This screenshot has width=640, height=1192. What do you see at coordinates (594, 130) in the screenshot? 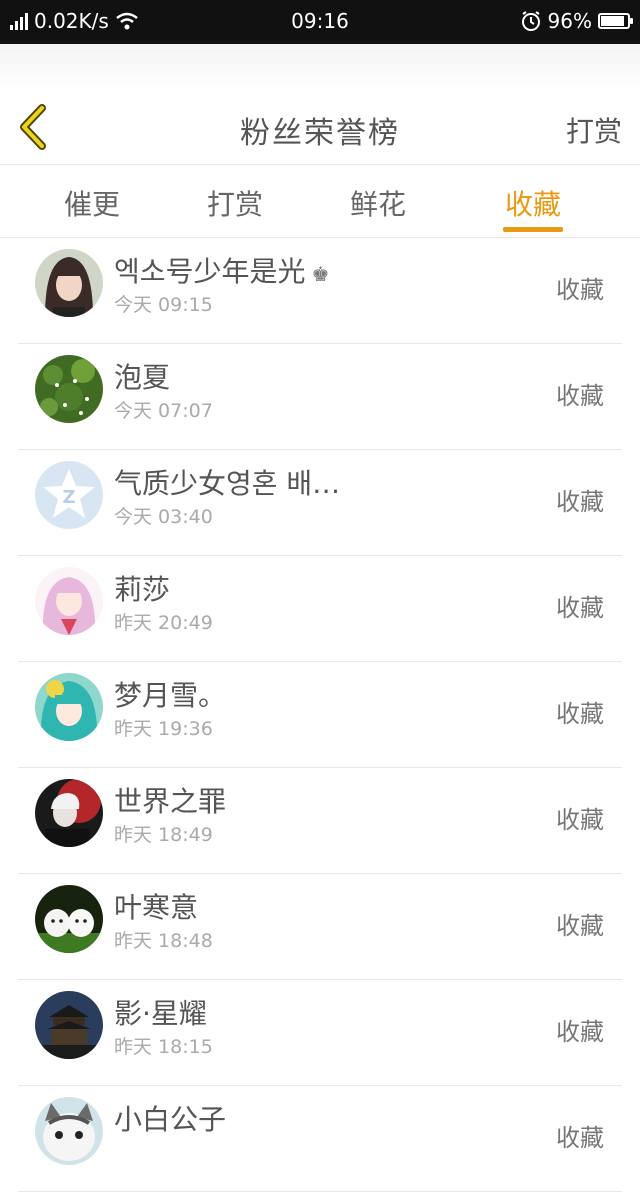
I see `reward-button: 打赏` at bounding box center [594, 130].